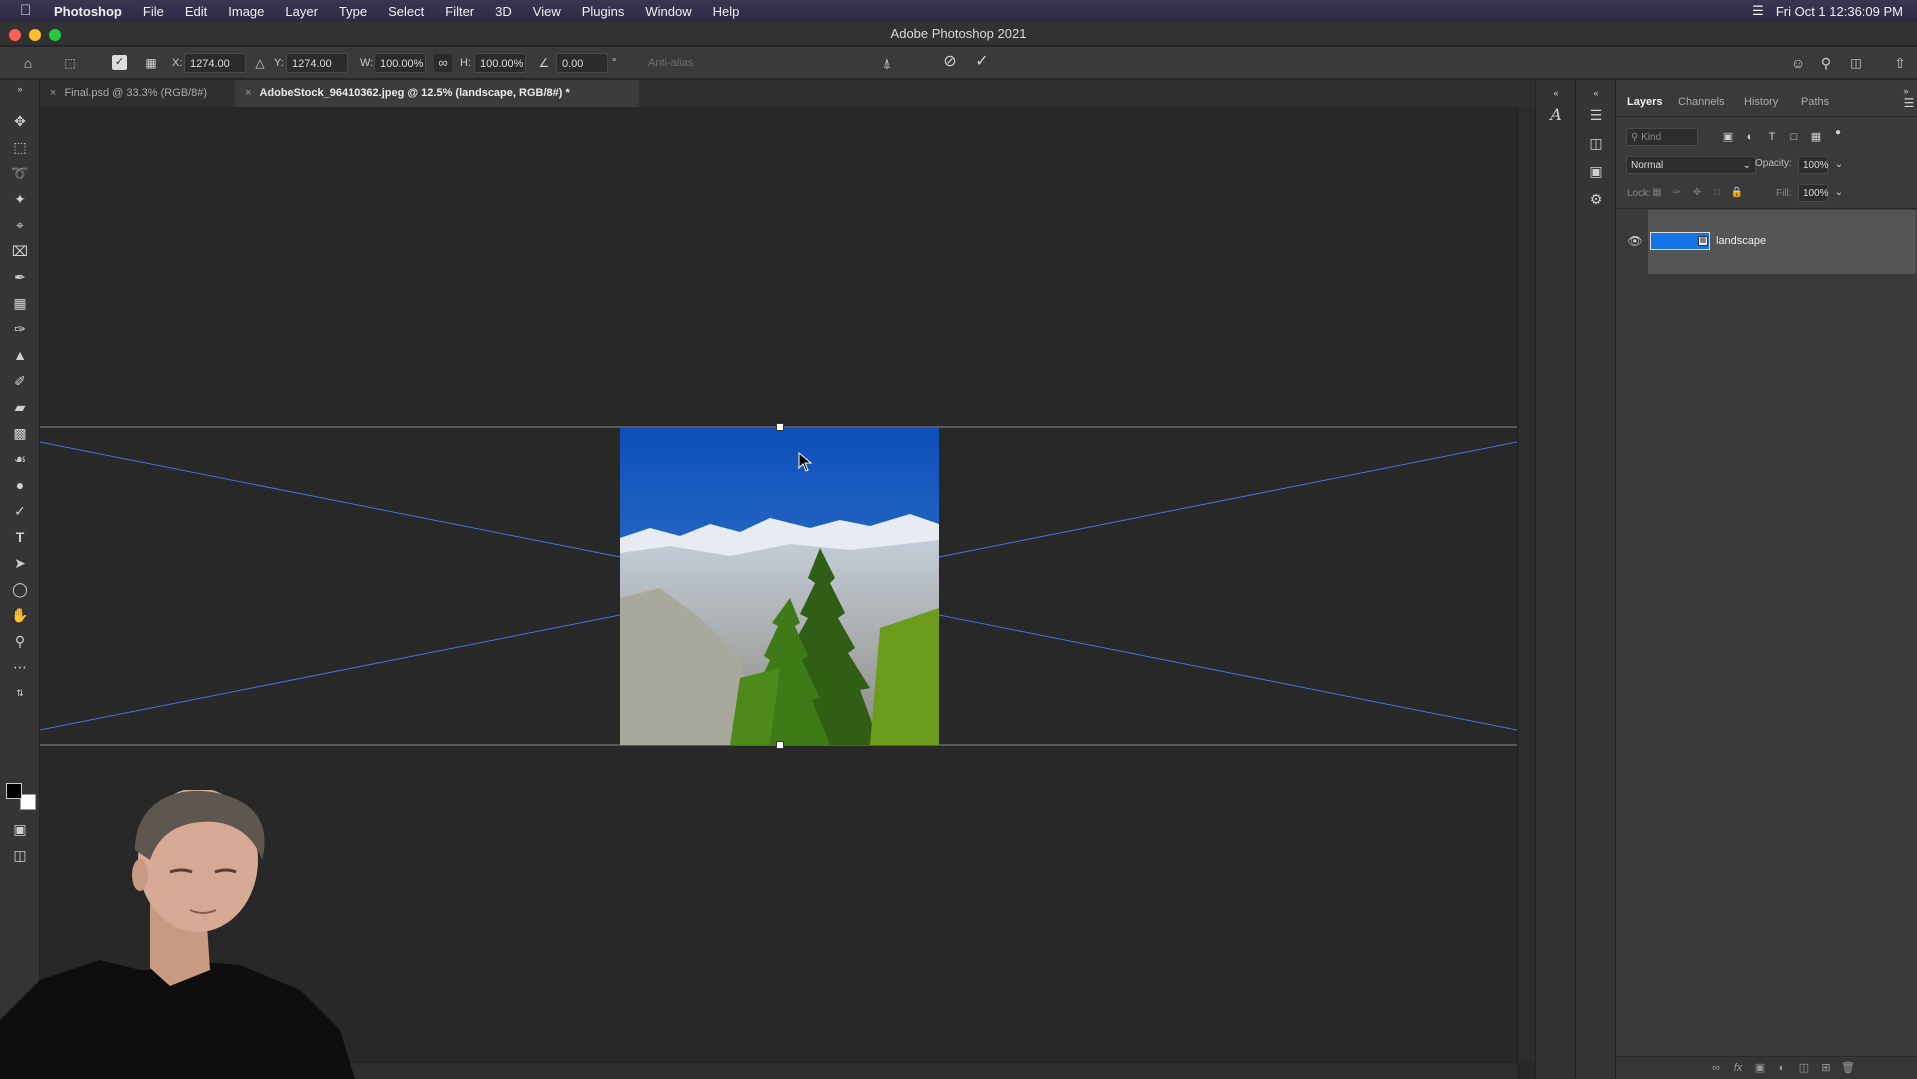 The height and width of the screenshot is (1079, 1917). I want to click on filter-toggle-icon: ●, so click(1838, 133).